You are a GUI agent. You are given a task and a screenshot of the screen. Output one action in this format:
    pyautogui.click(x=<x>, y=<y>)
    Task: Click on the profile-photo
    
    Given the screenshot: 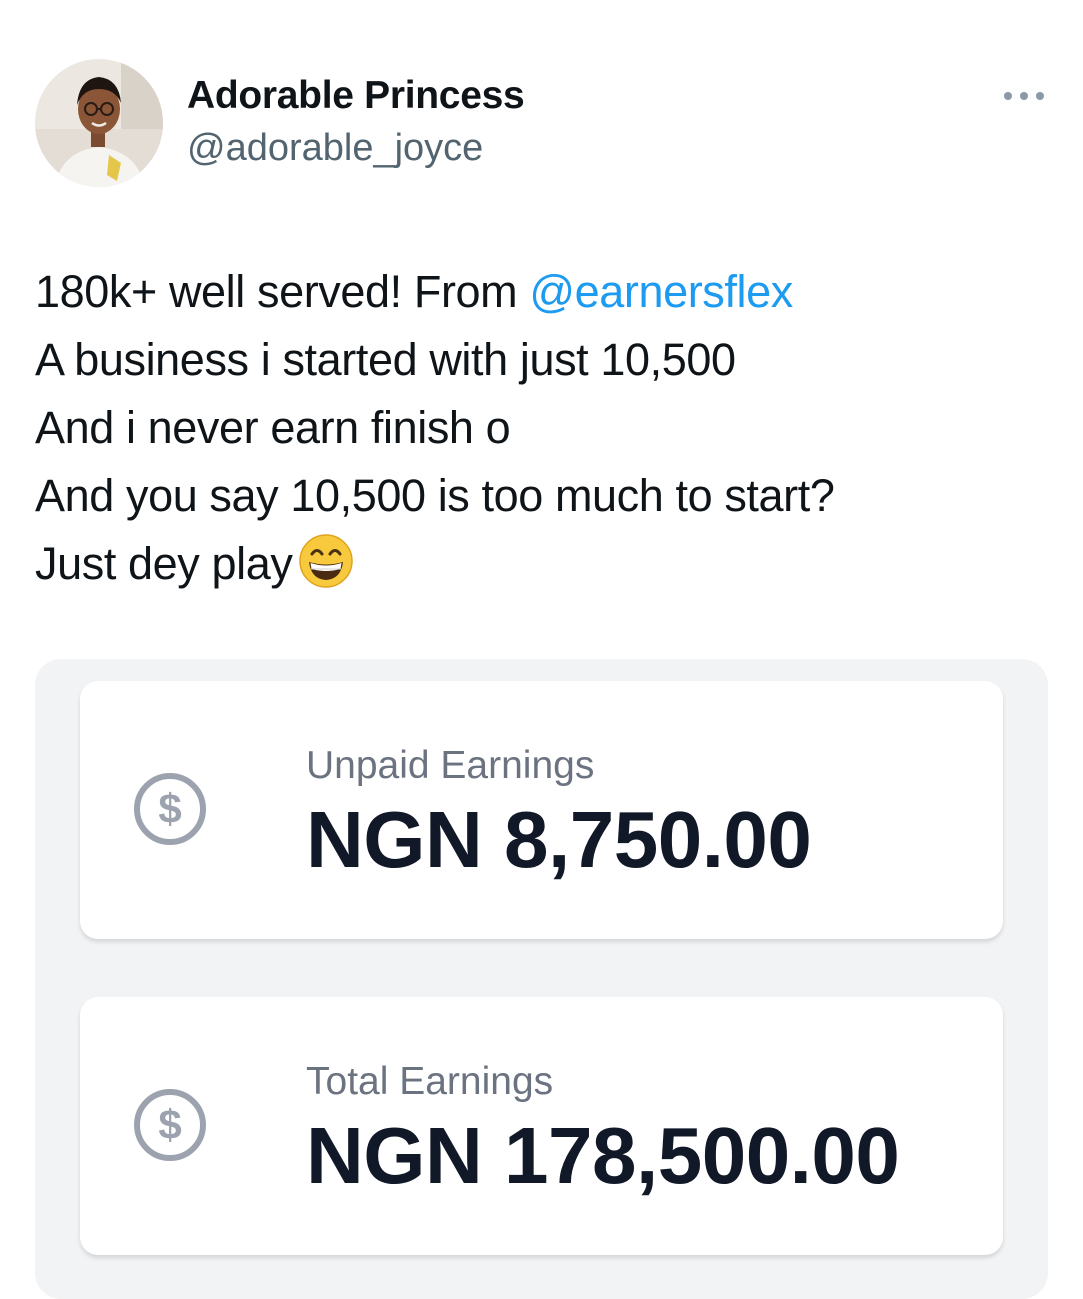 What is the action you would take?
    pyautogui.click(x=99, y=123)
    